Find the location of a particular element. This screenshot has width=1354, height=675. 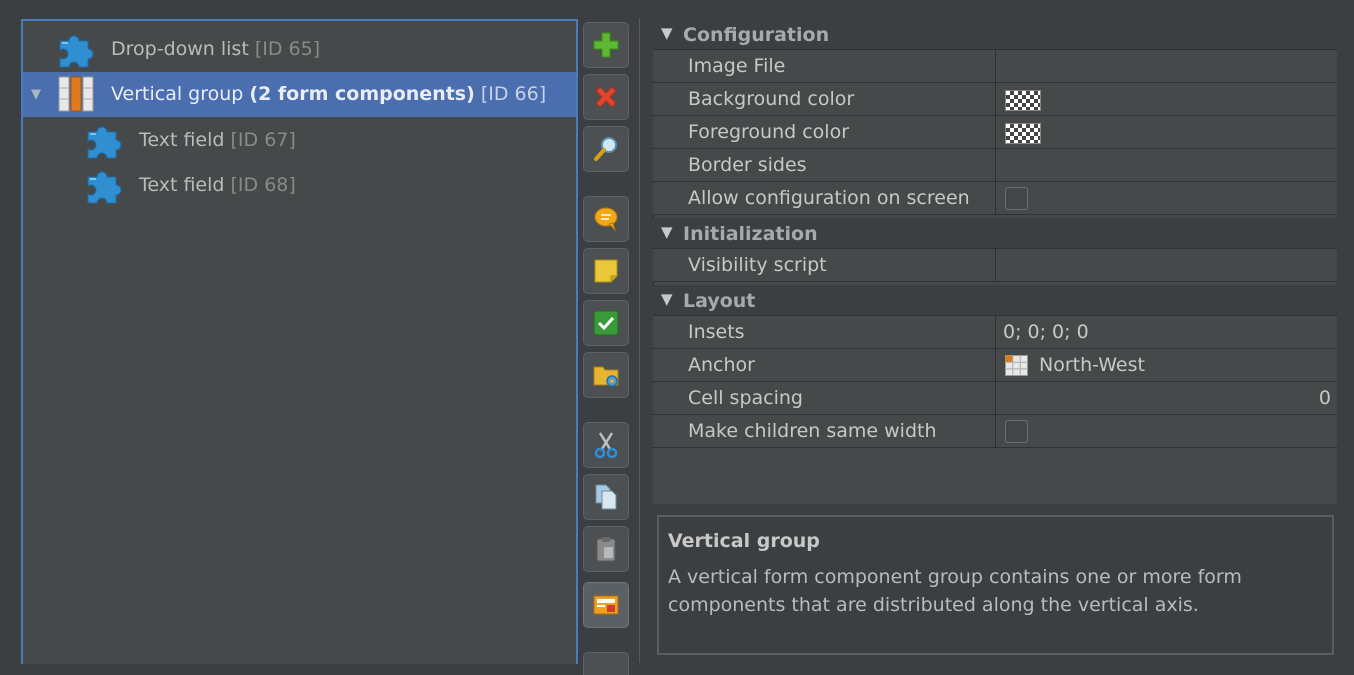

prop-label: Border sides is located at coordinates (747, 165).